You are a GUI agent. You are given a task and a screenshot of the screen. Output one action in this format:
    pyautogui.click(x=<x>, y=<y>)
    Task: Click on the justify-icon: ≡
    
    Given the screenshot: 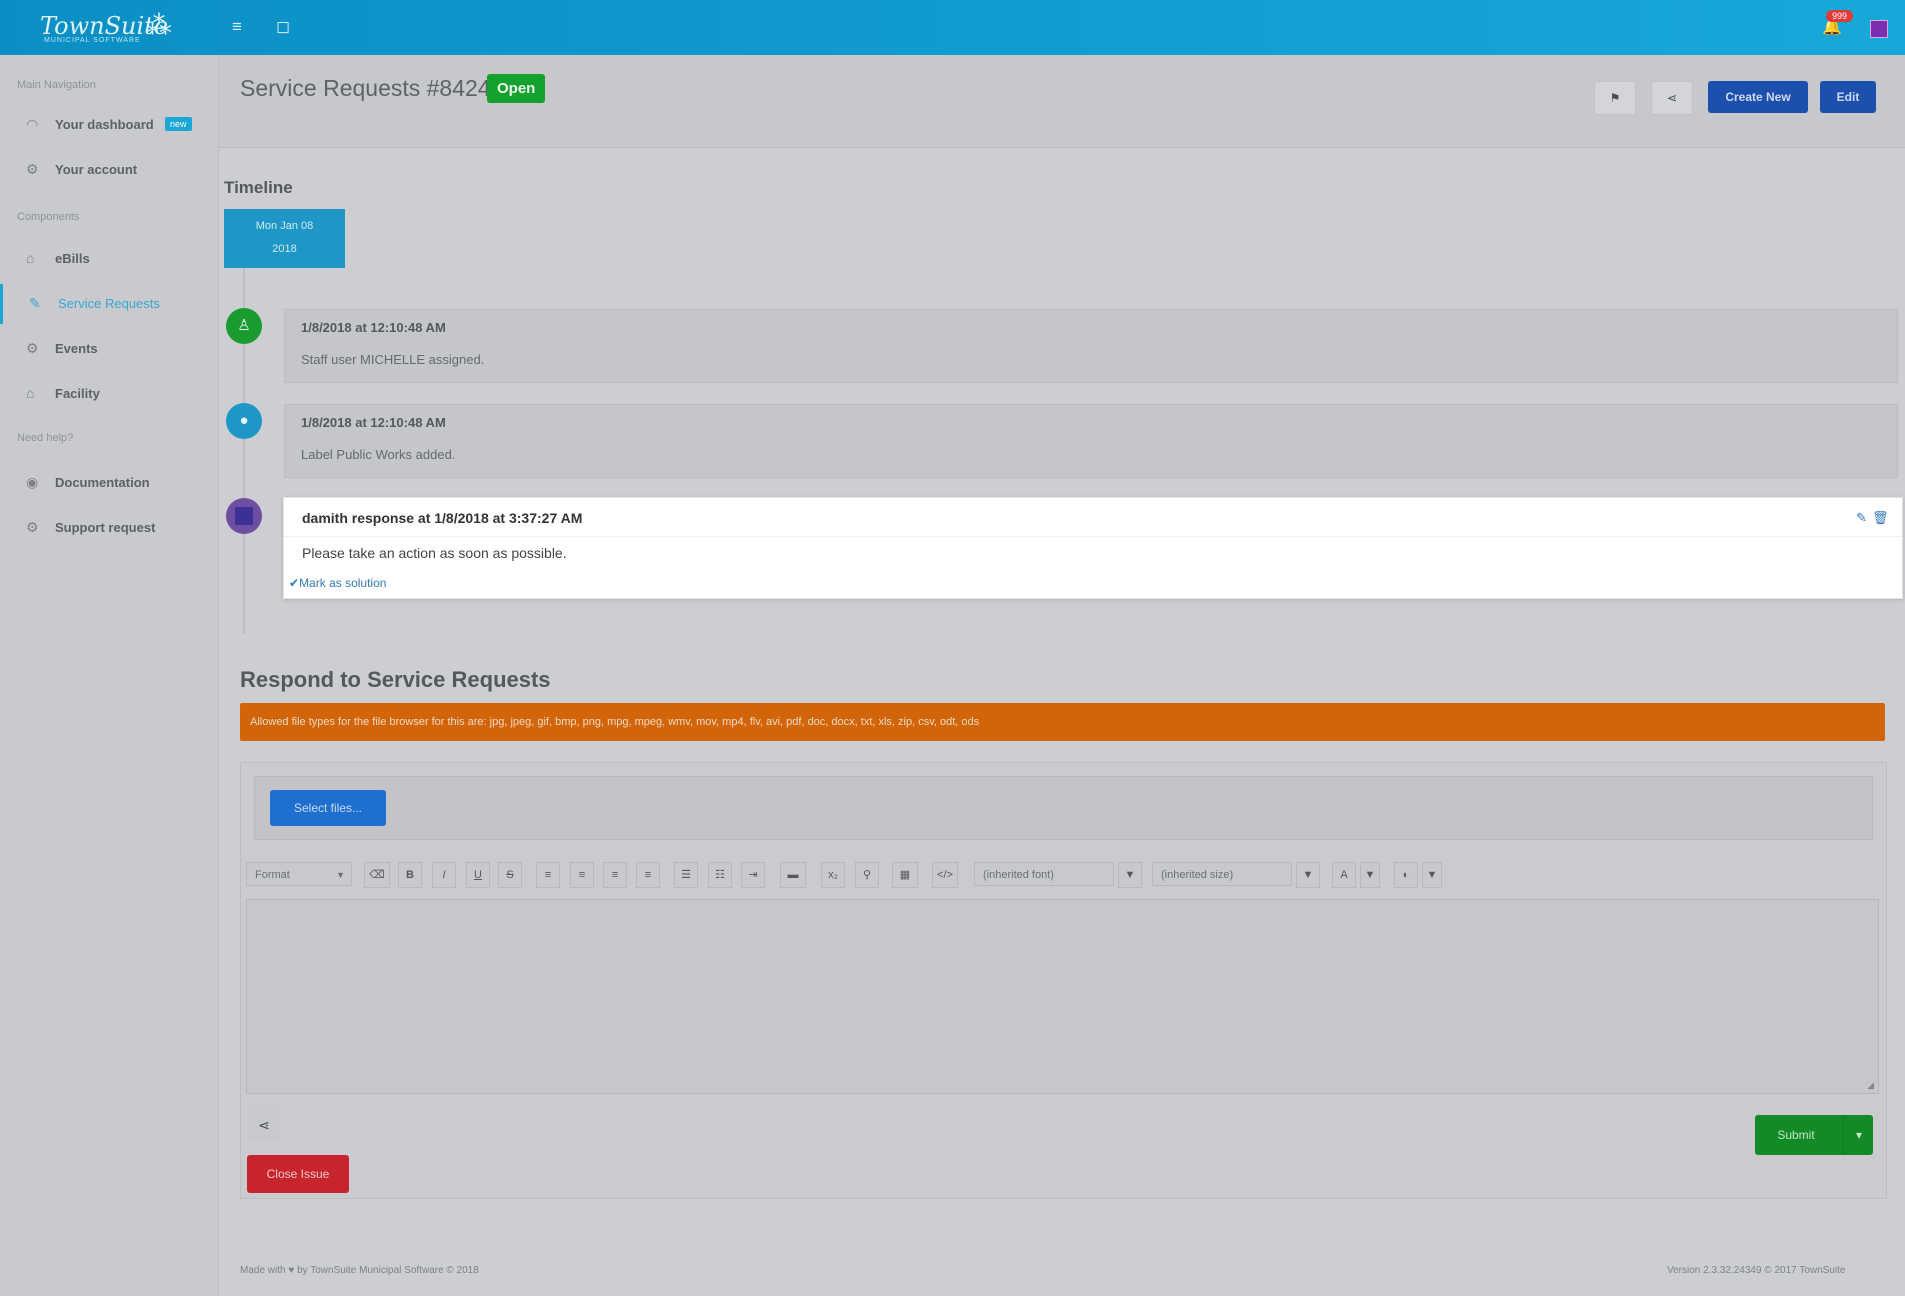 What is the action you would take?
    pyautogui.click(x=648, y=875)
    